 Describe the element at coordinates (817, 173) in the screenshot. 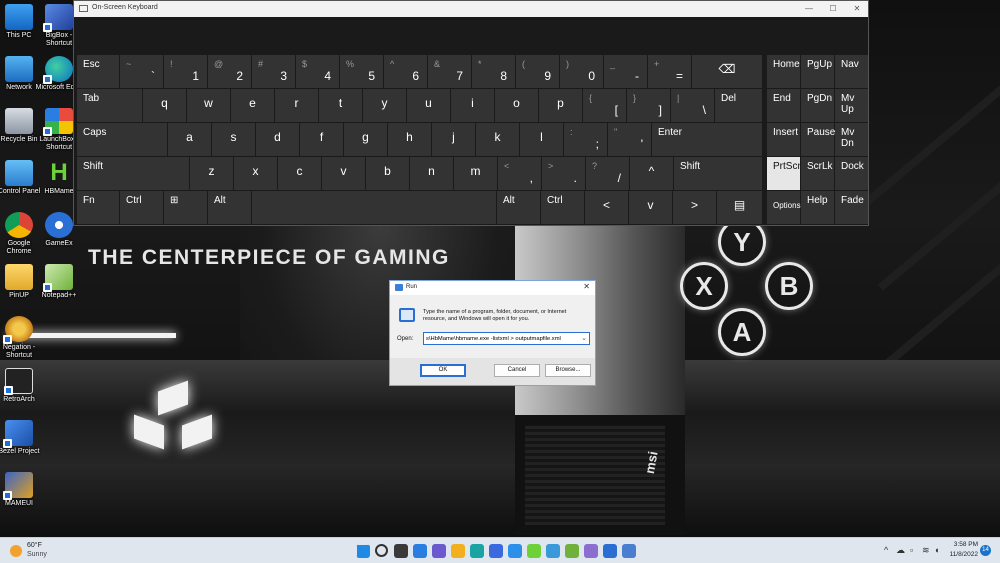

I see `key-scrlk: ScrLk` at that location.